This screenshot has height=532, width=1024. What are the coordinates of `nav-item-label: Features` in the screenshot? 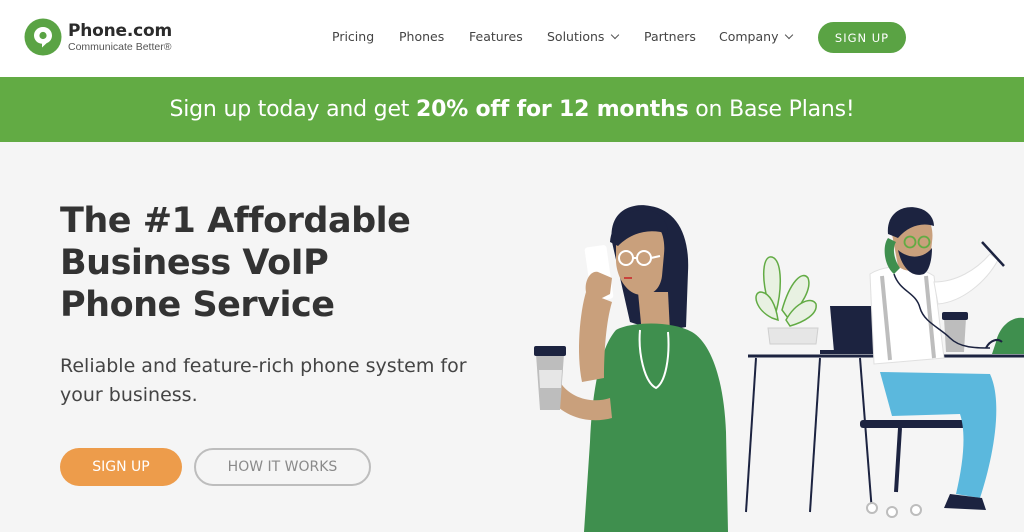 It's located at (496, 36).